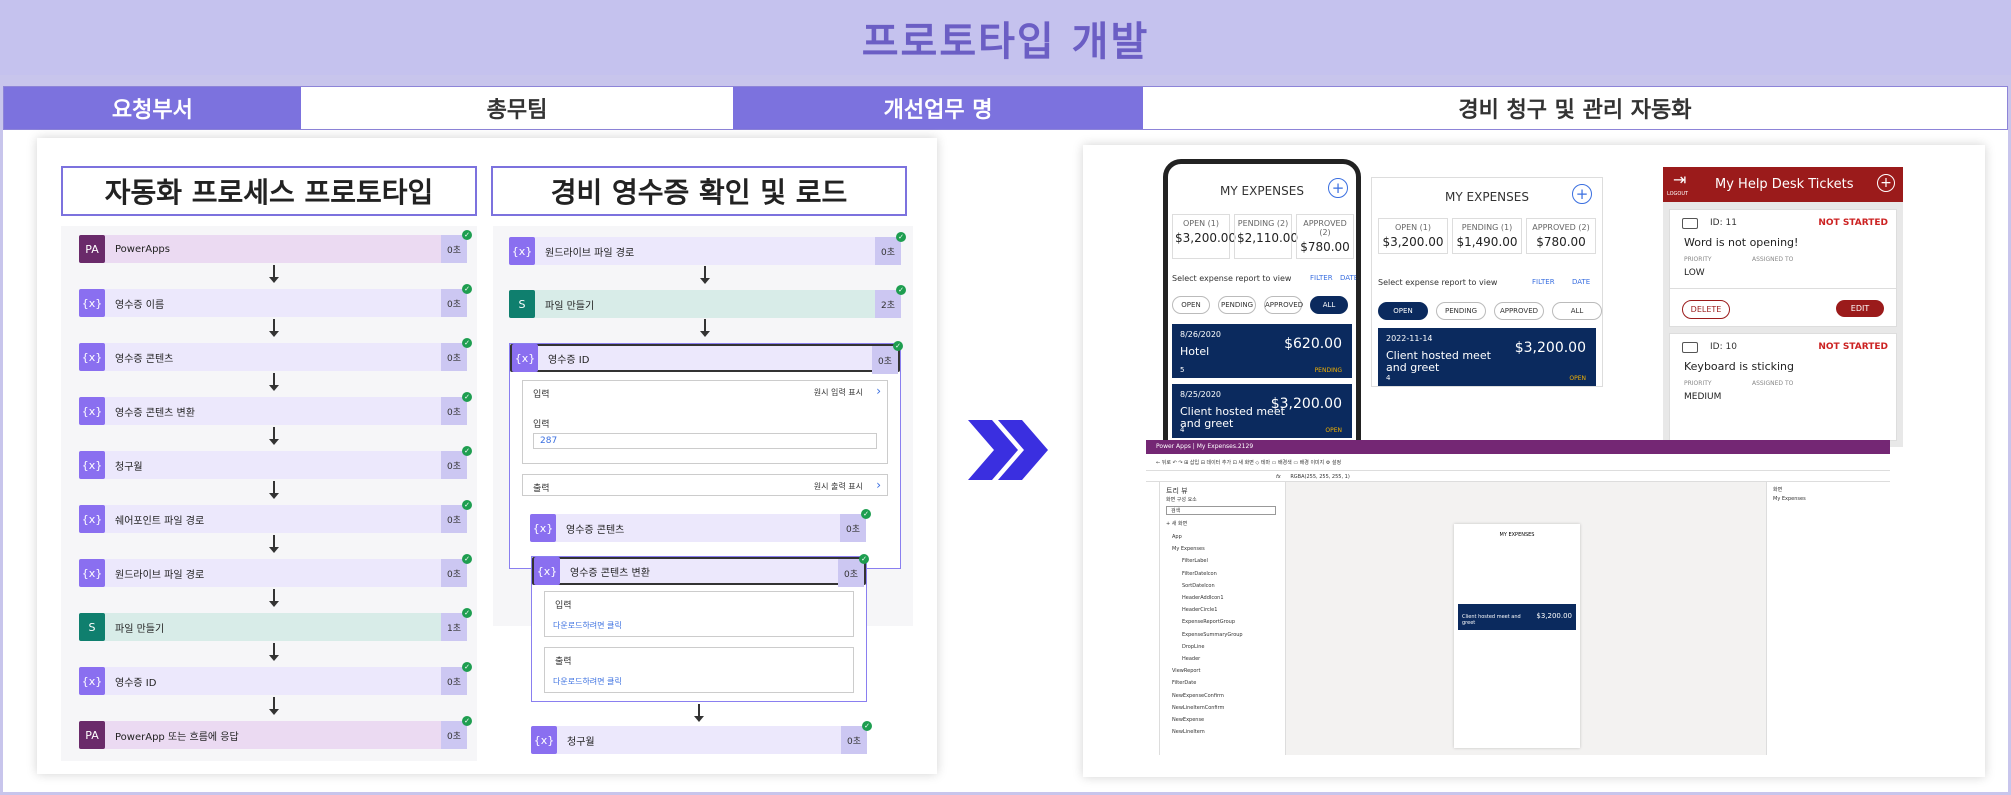 The height and width of the screenshot is (795, 2011). I want to click on flow-step: S 파일 만들기 1초 ✓, so click(275, 624).